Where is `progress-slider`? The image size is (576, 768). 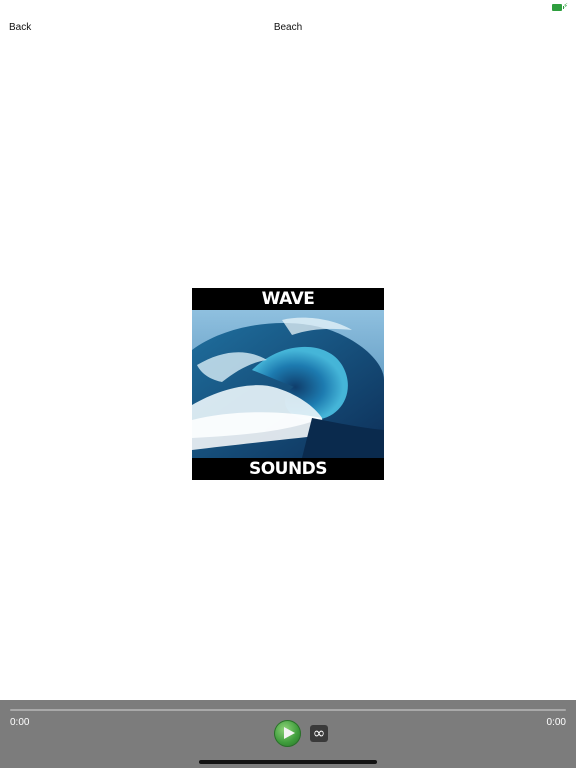 progress-slider is located at coordinates (288, 710).